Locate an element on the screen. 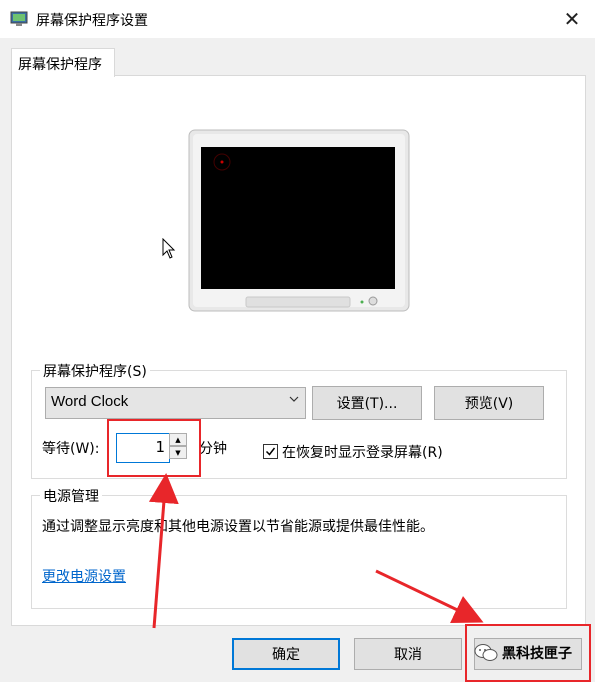 Image resolution: width=595 pixels, height=682 pixels. power-description: 通过调整显示亮度和其他电源设置以节省能源或提供最佳性能。 is located at coordinates (238, 527).